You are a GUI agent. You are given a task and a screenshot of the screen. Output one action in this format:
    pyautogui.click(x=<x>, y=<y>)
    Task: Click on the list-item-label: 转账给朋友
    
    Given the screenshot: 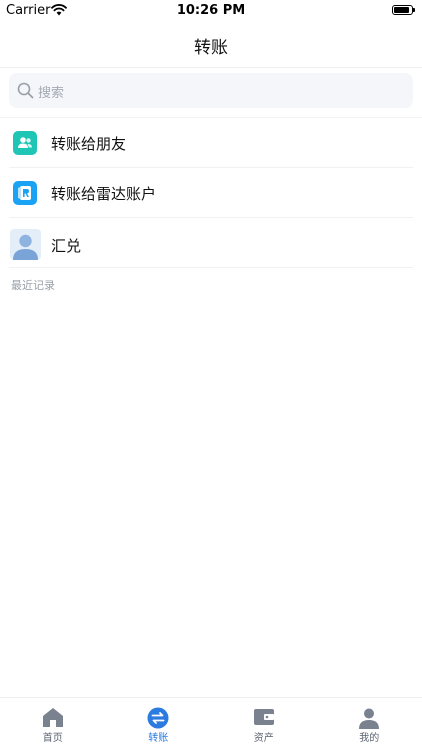 What is the action you would take?
    pyautogui.click(x=89, y=144)
    